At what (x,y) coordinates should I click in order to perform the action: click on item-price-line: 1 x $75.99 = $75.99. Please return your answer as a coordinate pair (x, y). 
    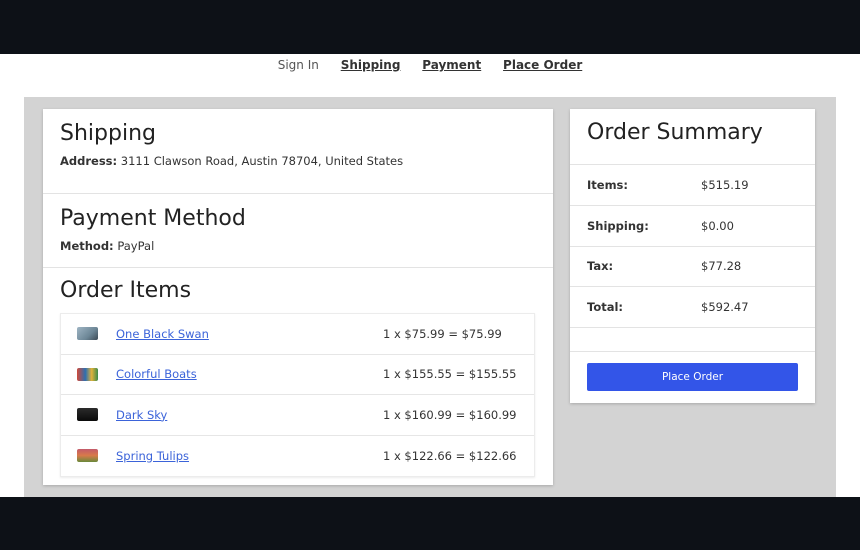
    Looking at the image, I should click on (442, 333).